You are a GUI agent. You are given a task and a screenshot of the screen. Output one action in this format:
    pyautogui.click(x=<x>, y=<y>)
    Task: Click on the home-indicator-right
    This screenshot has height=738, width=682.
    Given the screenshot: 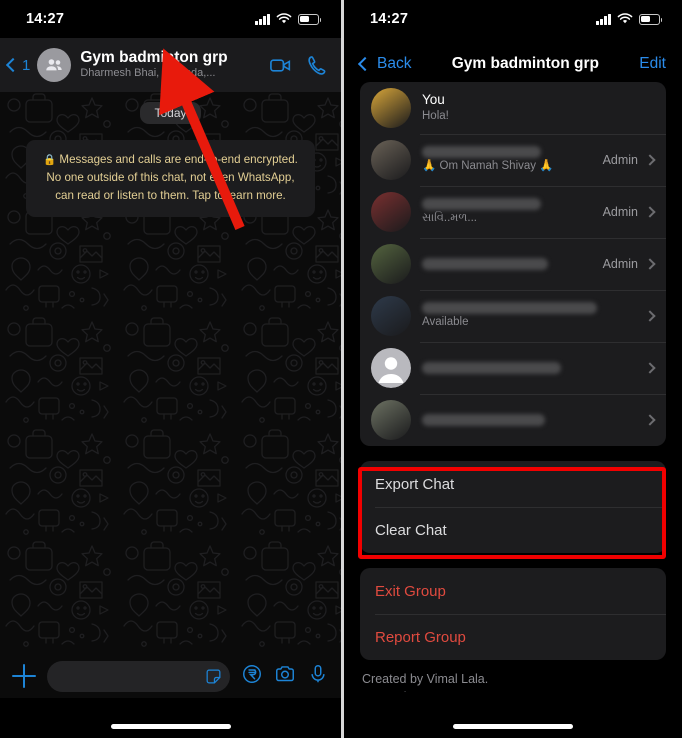 What is the action you would take?
    pyautogui.click(x=513, y=726)
    